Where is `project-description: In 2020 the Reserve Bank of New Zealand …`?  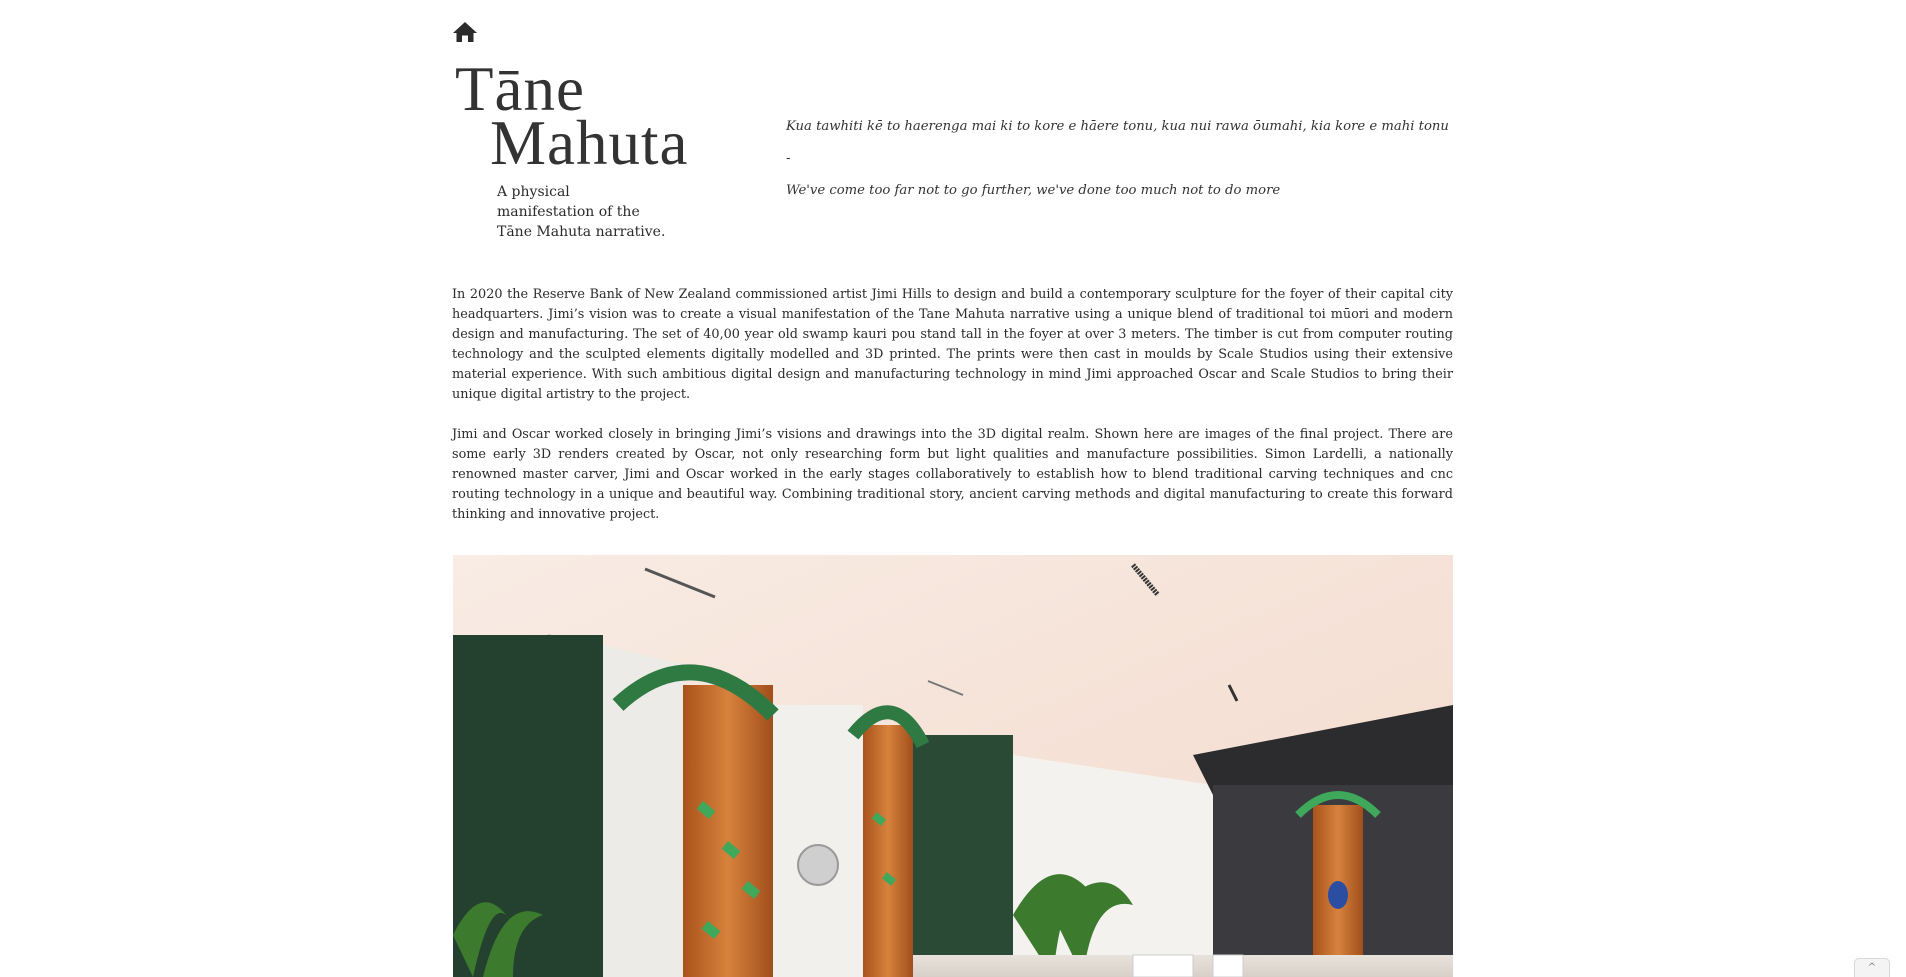
project-description: In 2020 the Reserve Bank of New Zealand … is located at coordinates (952, 415).